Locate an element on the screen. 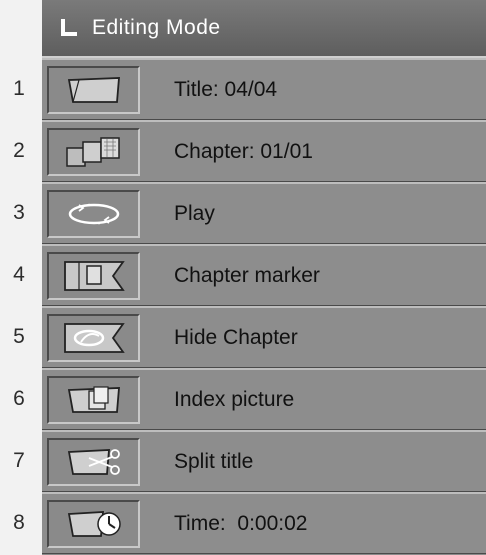 The height and width of the screenshot is (555, 486). menu-item-label: Chapter: 01/01 is located at coordinates (243, 151).